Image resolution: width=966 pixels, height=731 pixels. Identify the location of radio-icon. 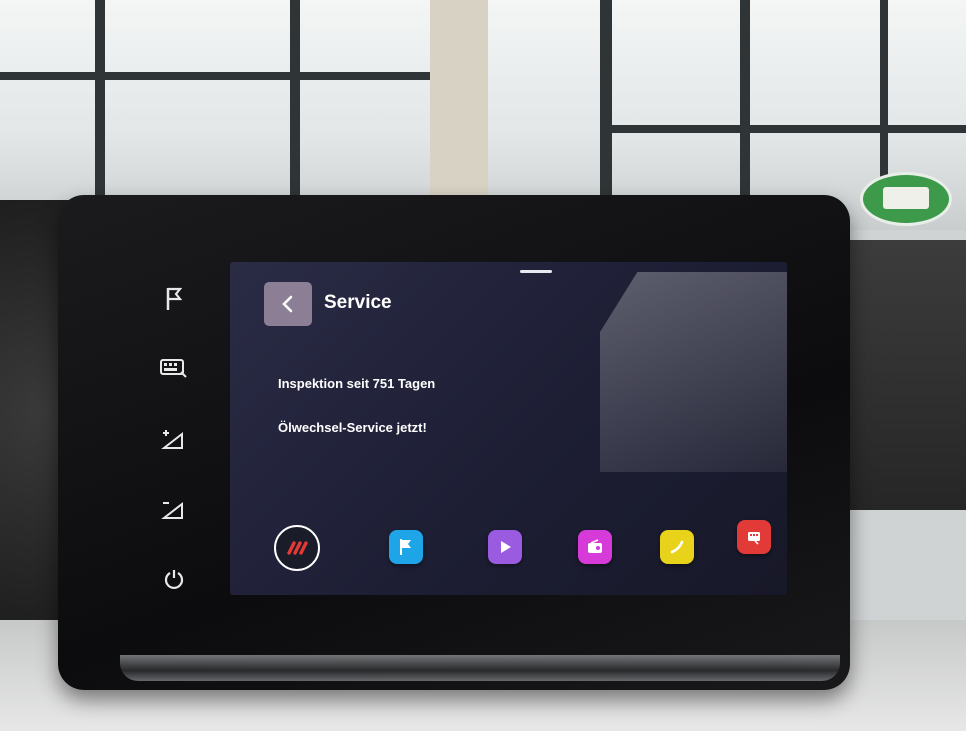
(595, 546).